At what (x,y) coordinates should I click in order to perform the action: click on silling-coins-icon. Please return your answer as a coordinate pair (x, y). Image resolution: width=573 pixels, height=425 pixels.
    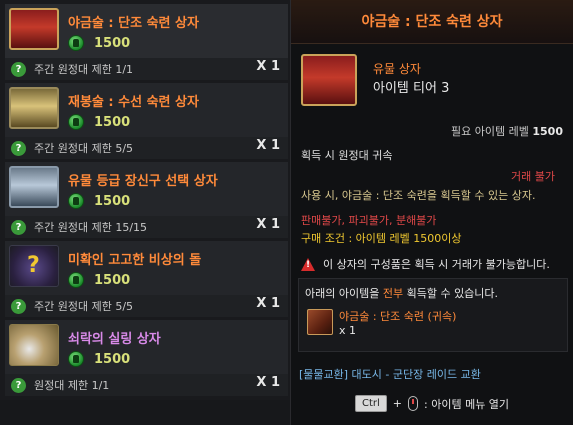
    Looking at the image, I should click on (34, 345).